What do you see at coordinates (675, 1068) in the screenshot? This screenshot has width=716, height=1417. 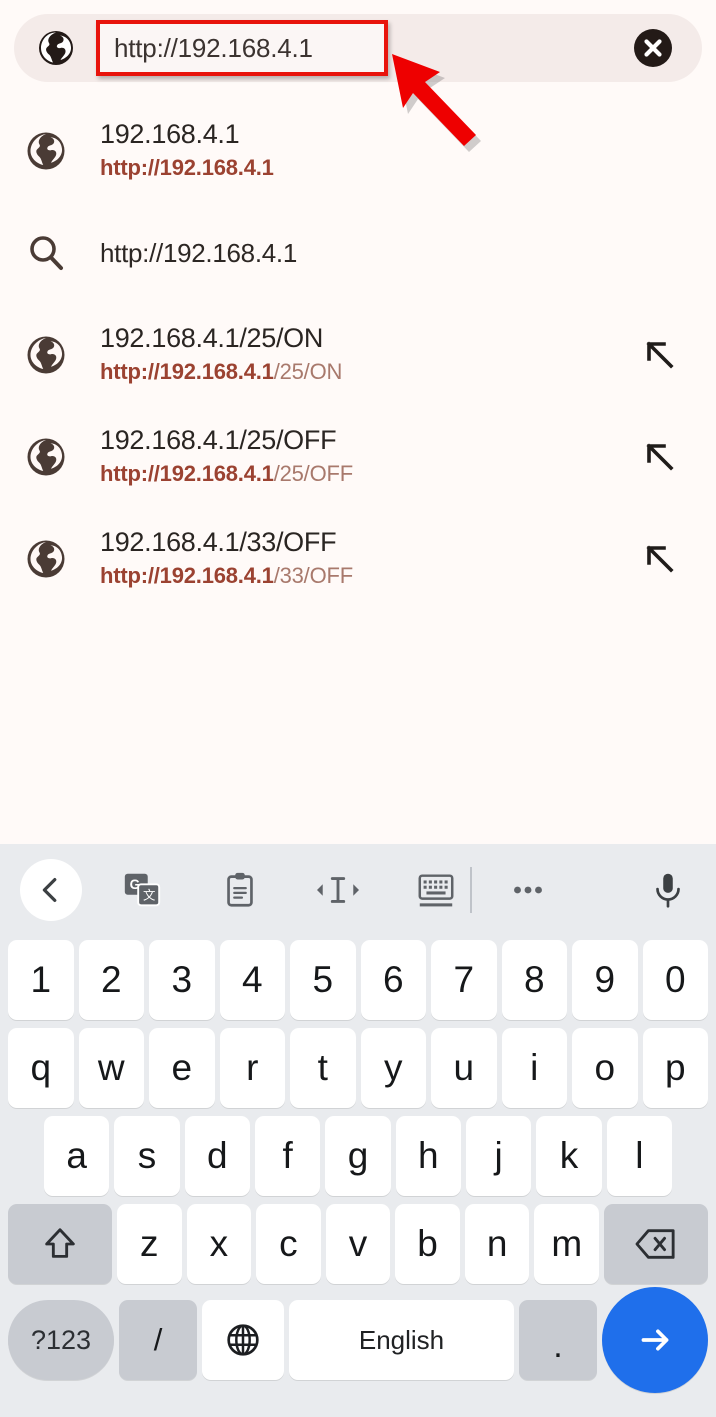 I see `key-p: p` at bounding box center [675, 1068].